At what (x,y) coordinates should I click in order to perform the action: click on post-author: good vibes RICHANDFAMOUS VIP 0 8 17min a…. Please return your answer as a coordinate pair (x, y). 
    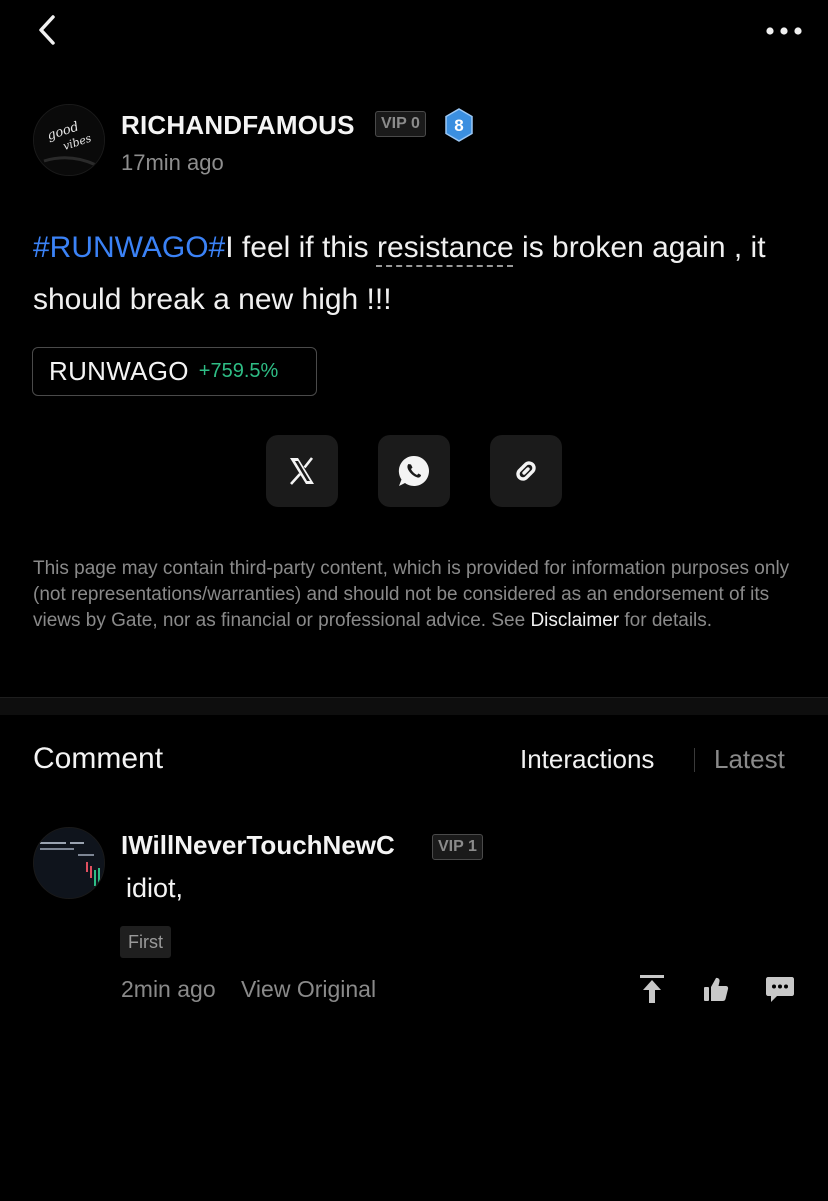
    Looking at the image, I should click on (413, 142).